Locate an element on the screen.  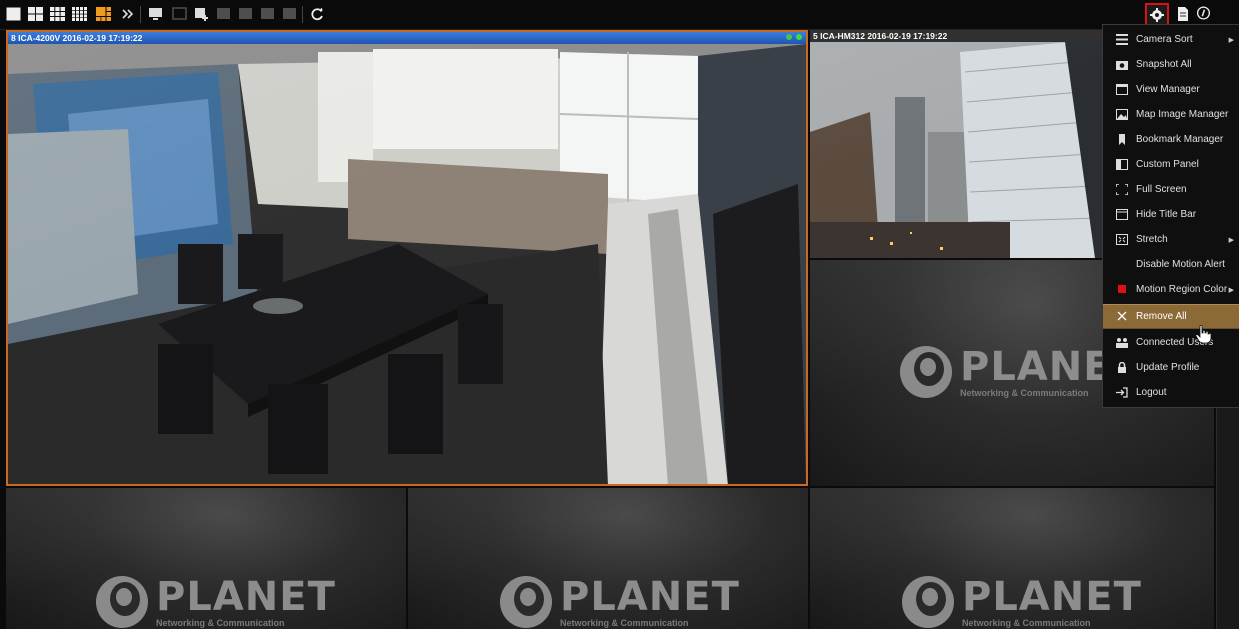
menu-item-full-screen: Full Screen is located at coordinates (1171, 189).